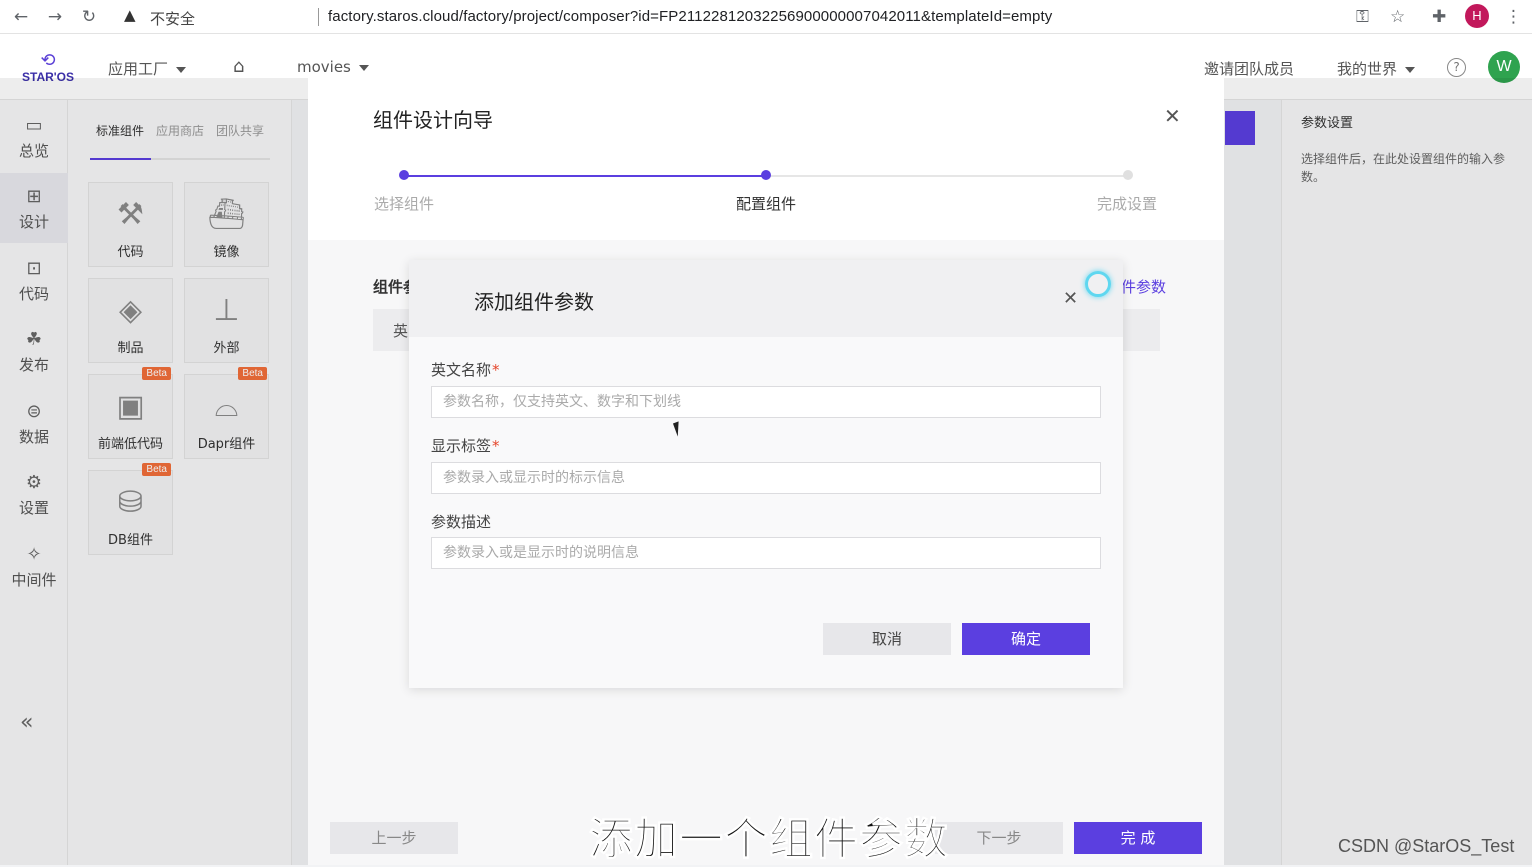 This screenshot has width=1532, height=867. Describe the element at coordinates (404, 204) in the screenshot. I see `step-label-select: 选择组件` at that location.